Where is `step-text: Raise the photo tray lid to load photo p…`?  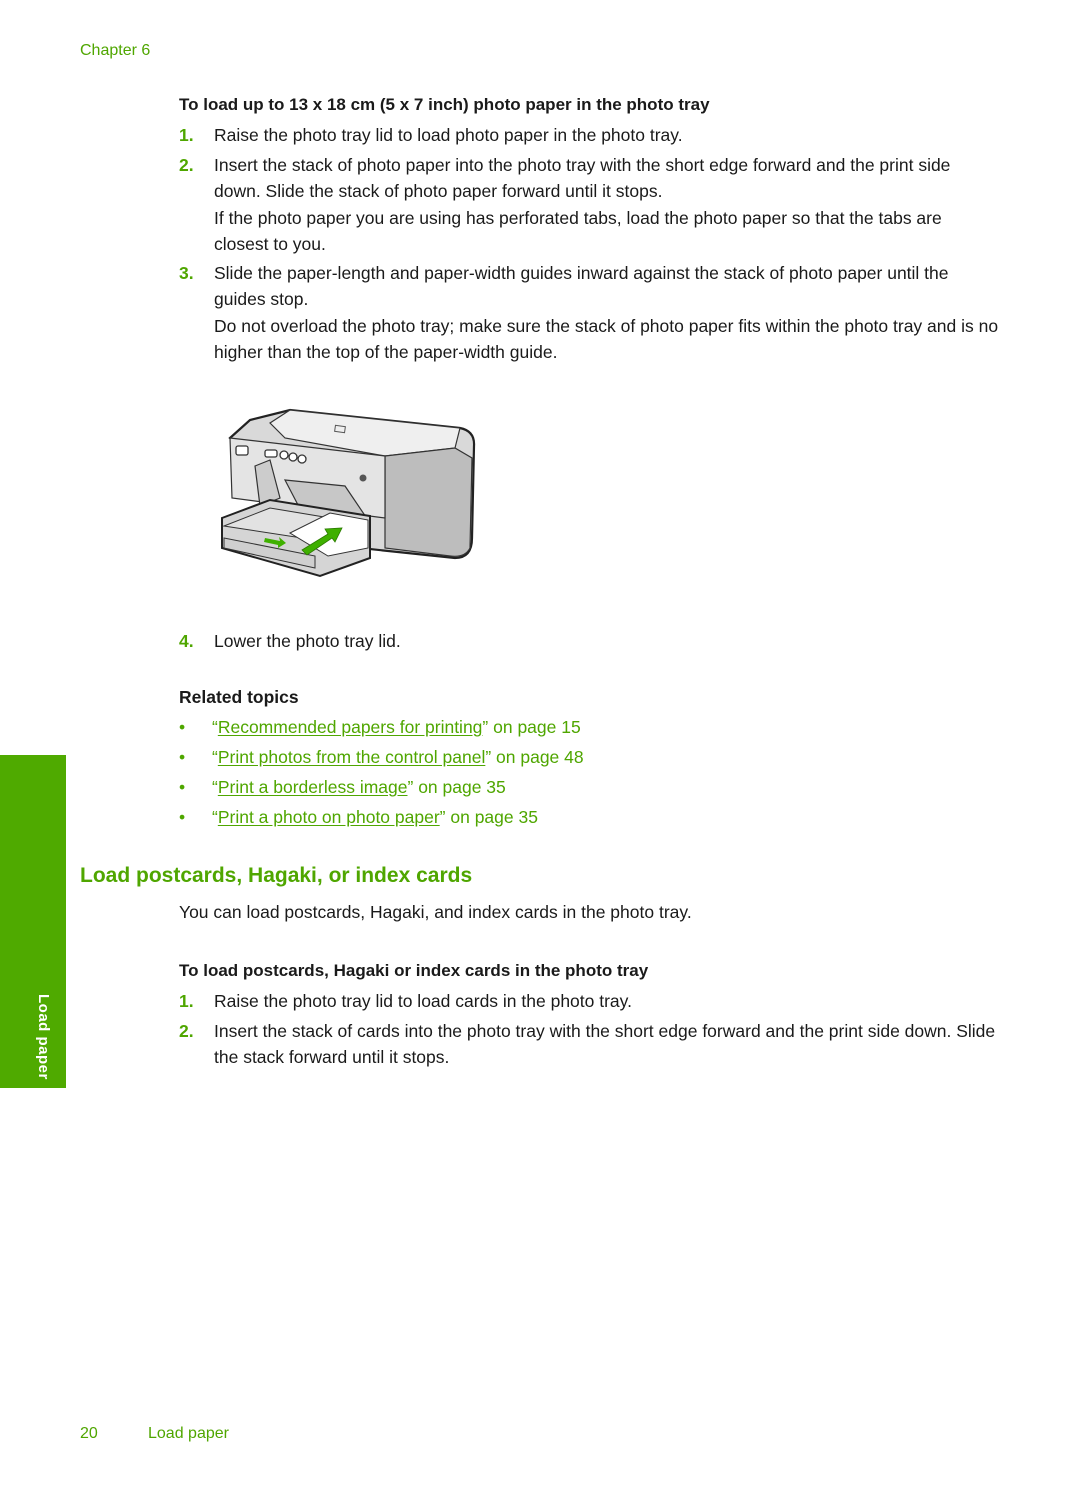 step-text: Raise the photo tray lid to load photo p… is located at coordinates (448, 135).